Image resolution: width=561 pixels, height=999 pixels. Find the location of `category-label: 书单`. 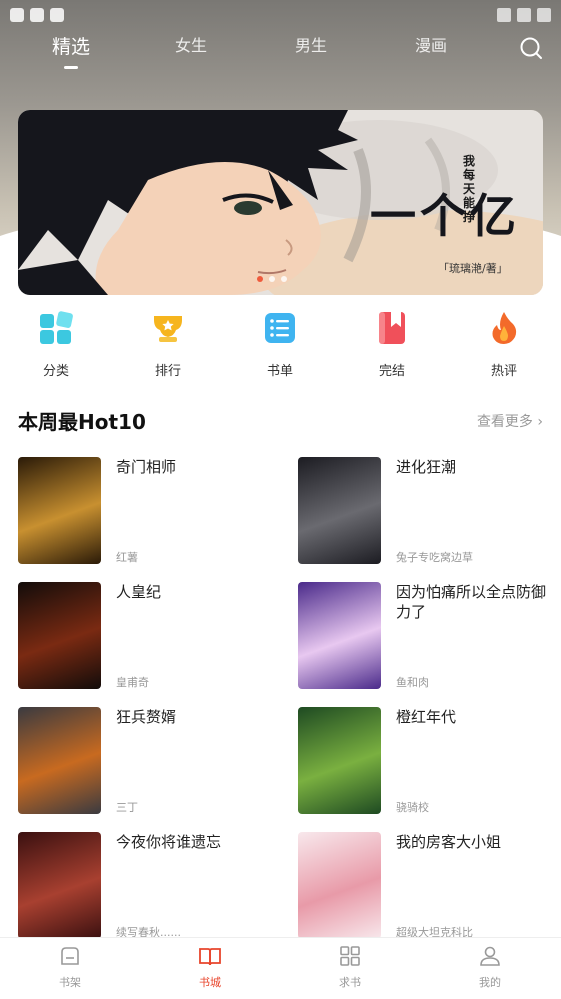

category-label: 书单 is located at coordinates (279, 371).